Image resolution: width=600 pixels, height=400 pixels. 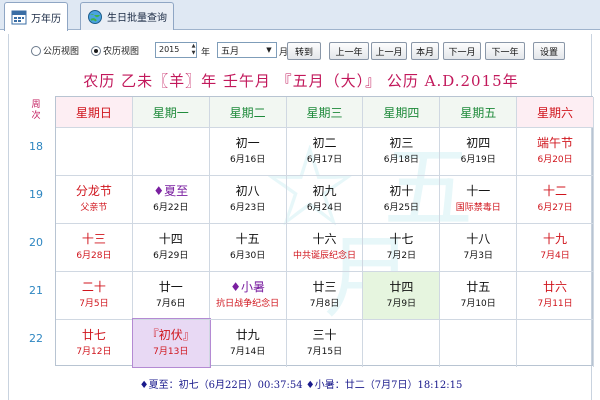 I want to click on day-cell: 十八 7月3日, so click(x=479, y=247).